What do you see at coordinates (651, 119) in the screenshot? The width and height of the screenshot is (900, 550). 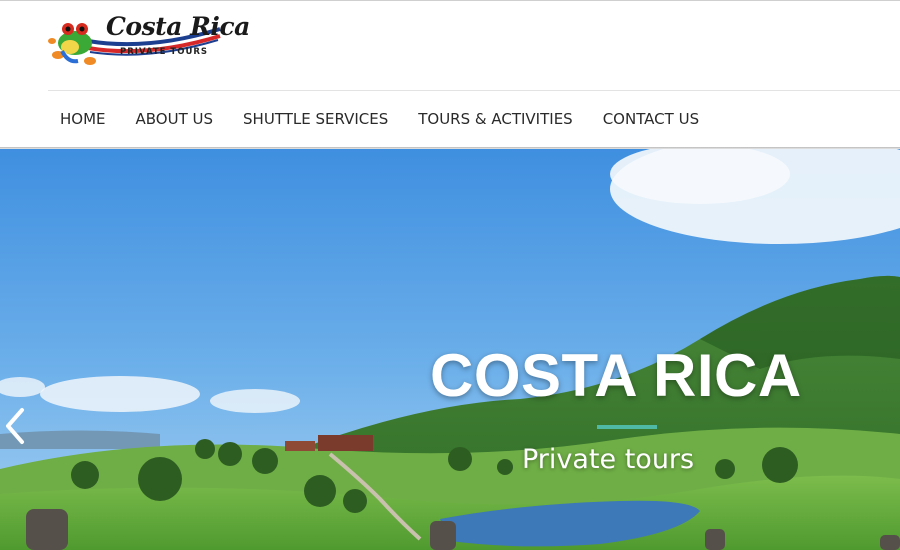 I see `nav-contact-us: CONTACT US` at bounding box center [651, 119].